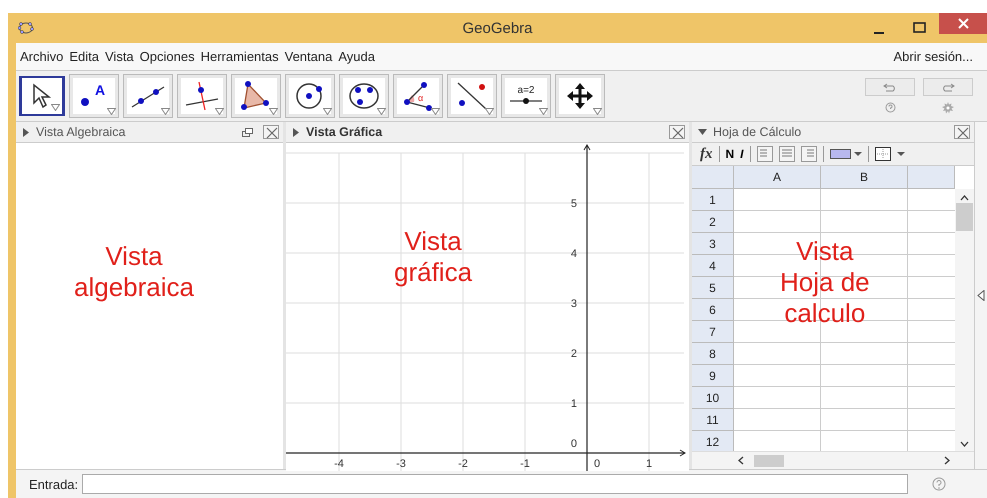 The width and height of the screenshot is (987, 498). Describe the element at coordinates (964, 198) in the screenshot. I see `scroll-up-icon` at that location.